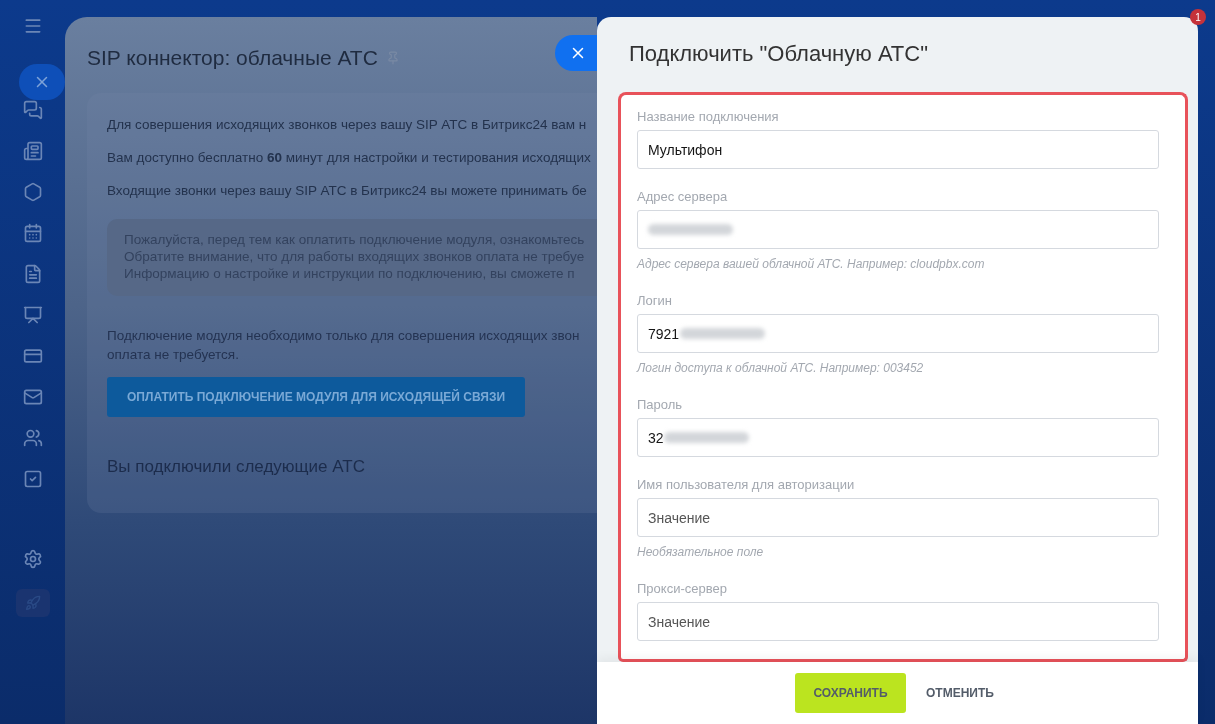 The image size is (1215, 724). Describe the element at coordinates (683, 196) in the screenshot. I see `field-label: Адрес сервера` at that location.